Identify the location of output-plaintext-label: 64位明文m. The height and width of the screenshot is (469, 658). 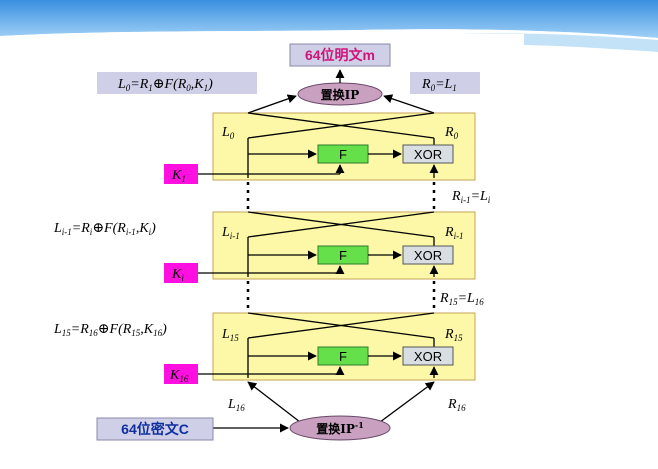
(340, 55).